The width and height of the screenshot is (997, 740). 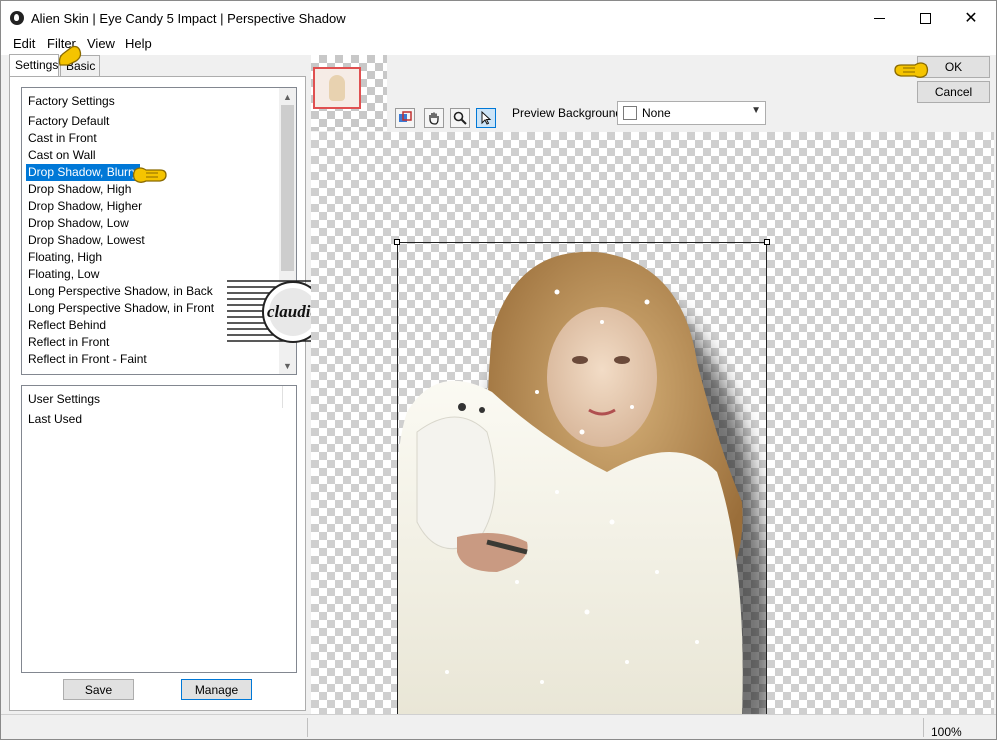 What do you see at coordinates (216, 689) in the screenshot?
I see `manage-button: Manage` at bounding box center [216, 689].